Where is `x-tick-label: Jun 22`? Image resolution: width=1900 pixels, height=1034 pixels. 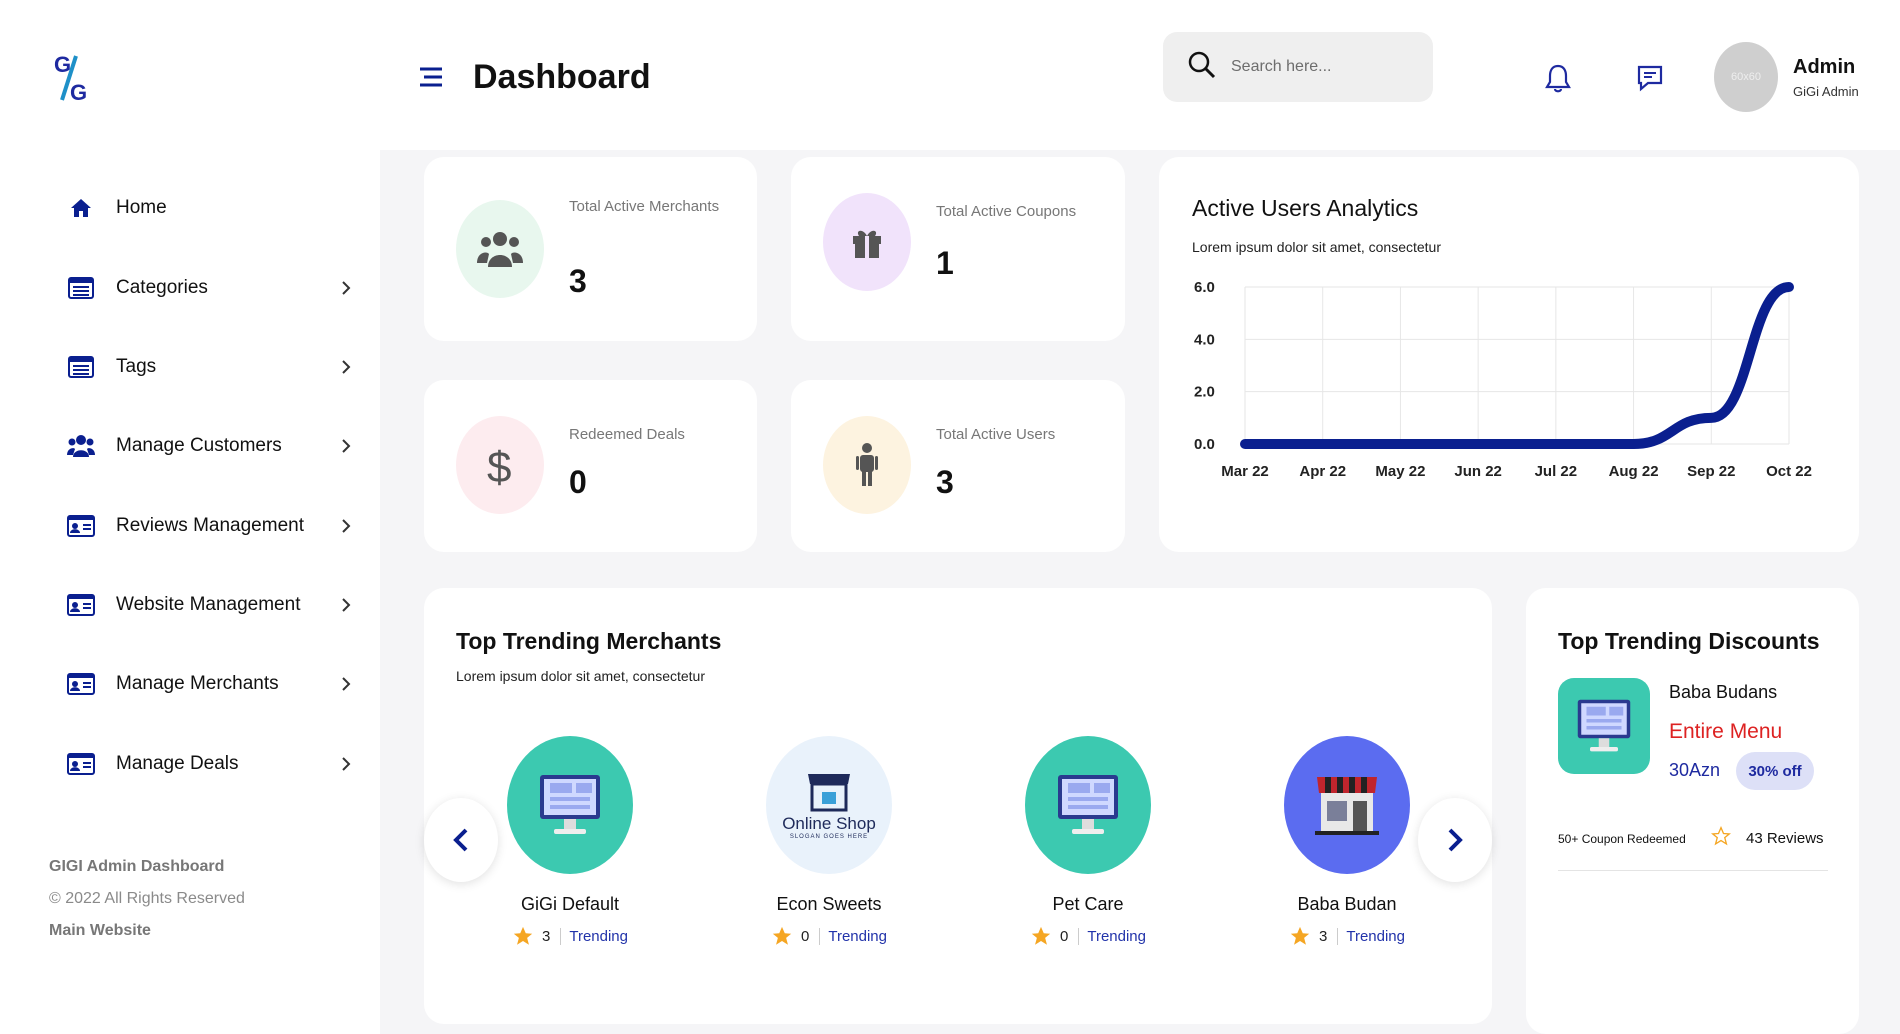
x-tick-label: Jun 22 is located at coordinates (1478, 471).